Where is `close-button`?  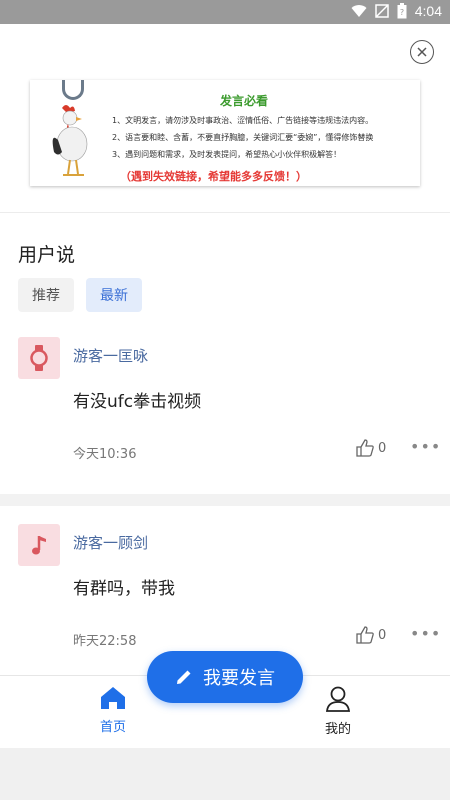
close-button is located at coordinates (422, 52).